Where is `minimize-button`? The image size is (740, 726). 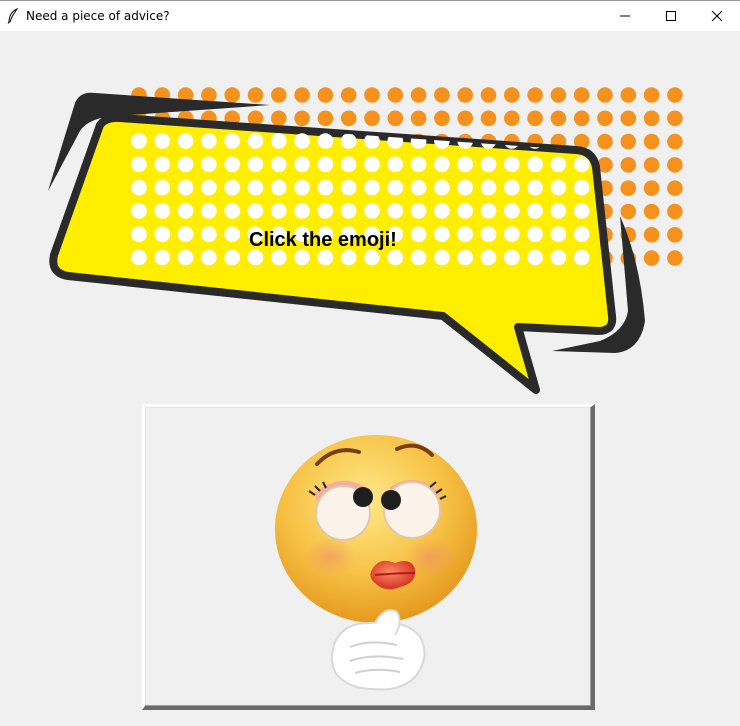
minimize-button is located at coordinates (625, 16).